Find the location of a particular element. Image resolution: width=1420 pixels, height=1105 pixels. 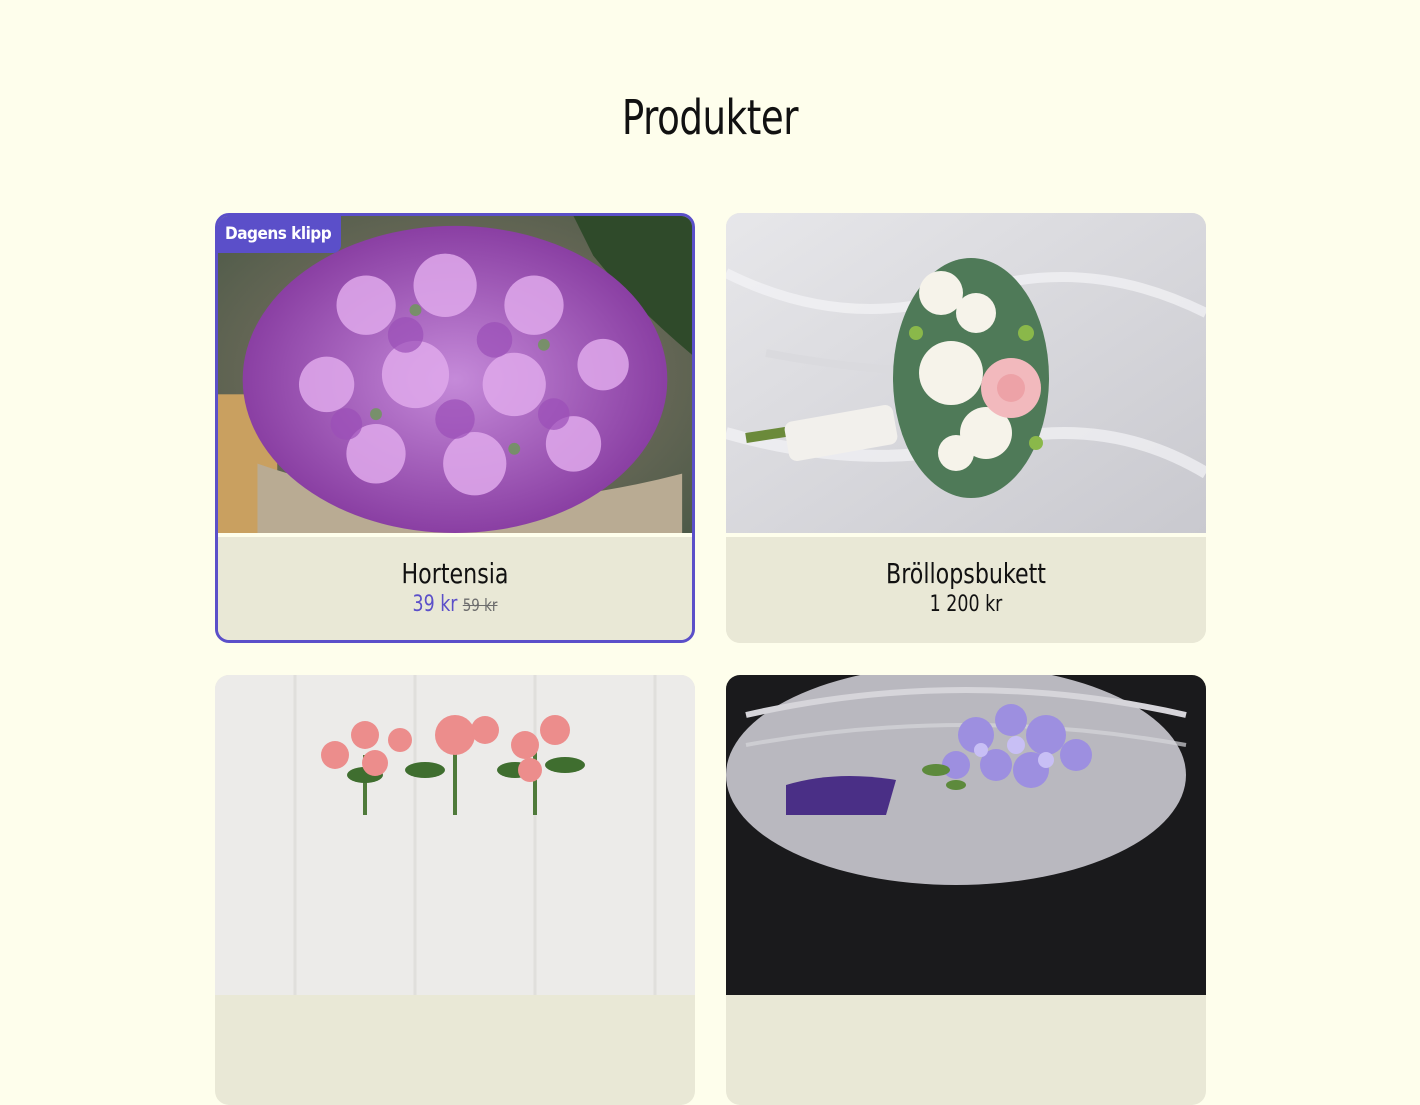

product-card-brollopsbukett: Bröllopsbukett 1 200 kr is located at coordinates (966, 428).